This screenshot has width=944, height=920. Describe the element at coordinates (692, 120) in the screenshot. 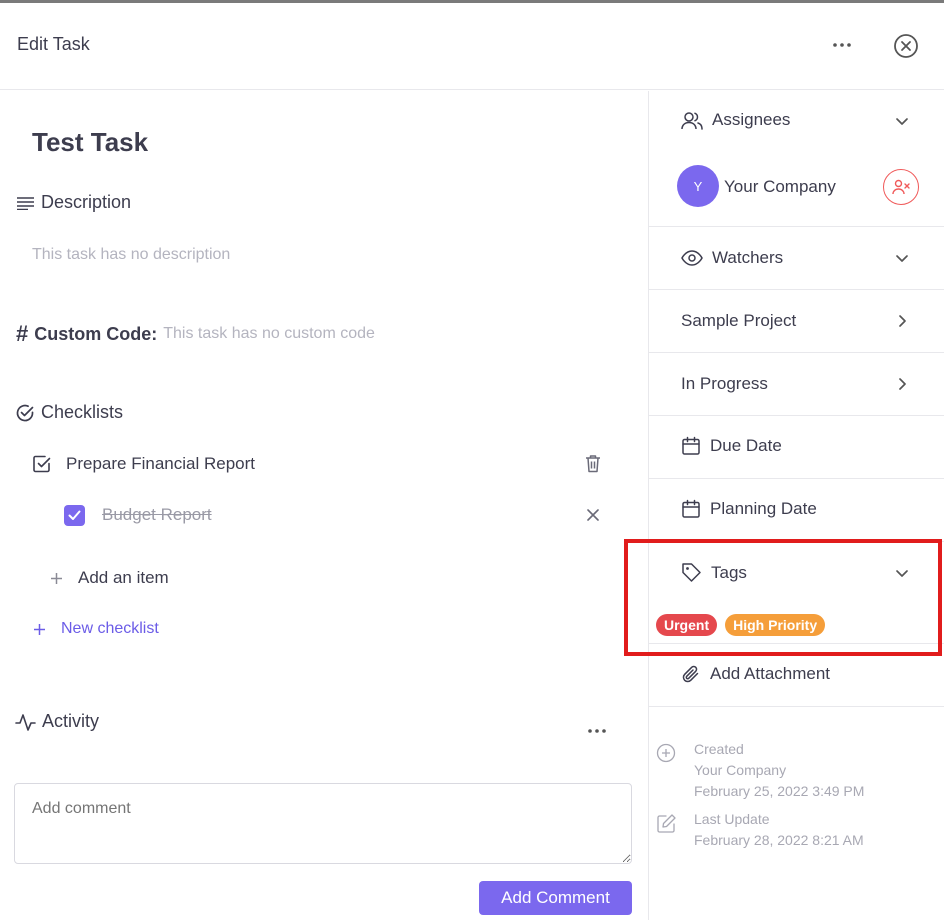

I see `users-icon` at that location.